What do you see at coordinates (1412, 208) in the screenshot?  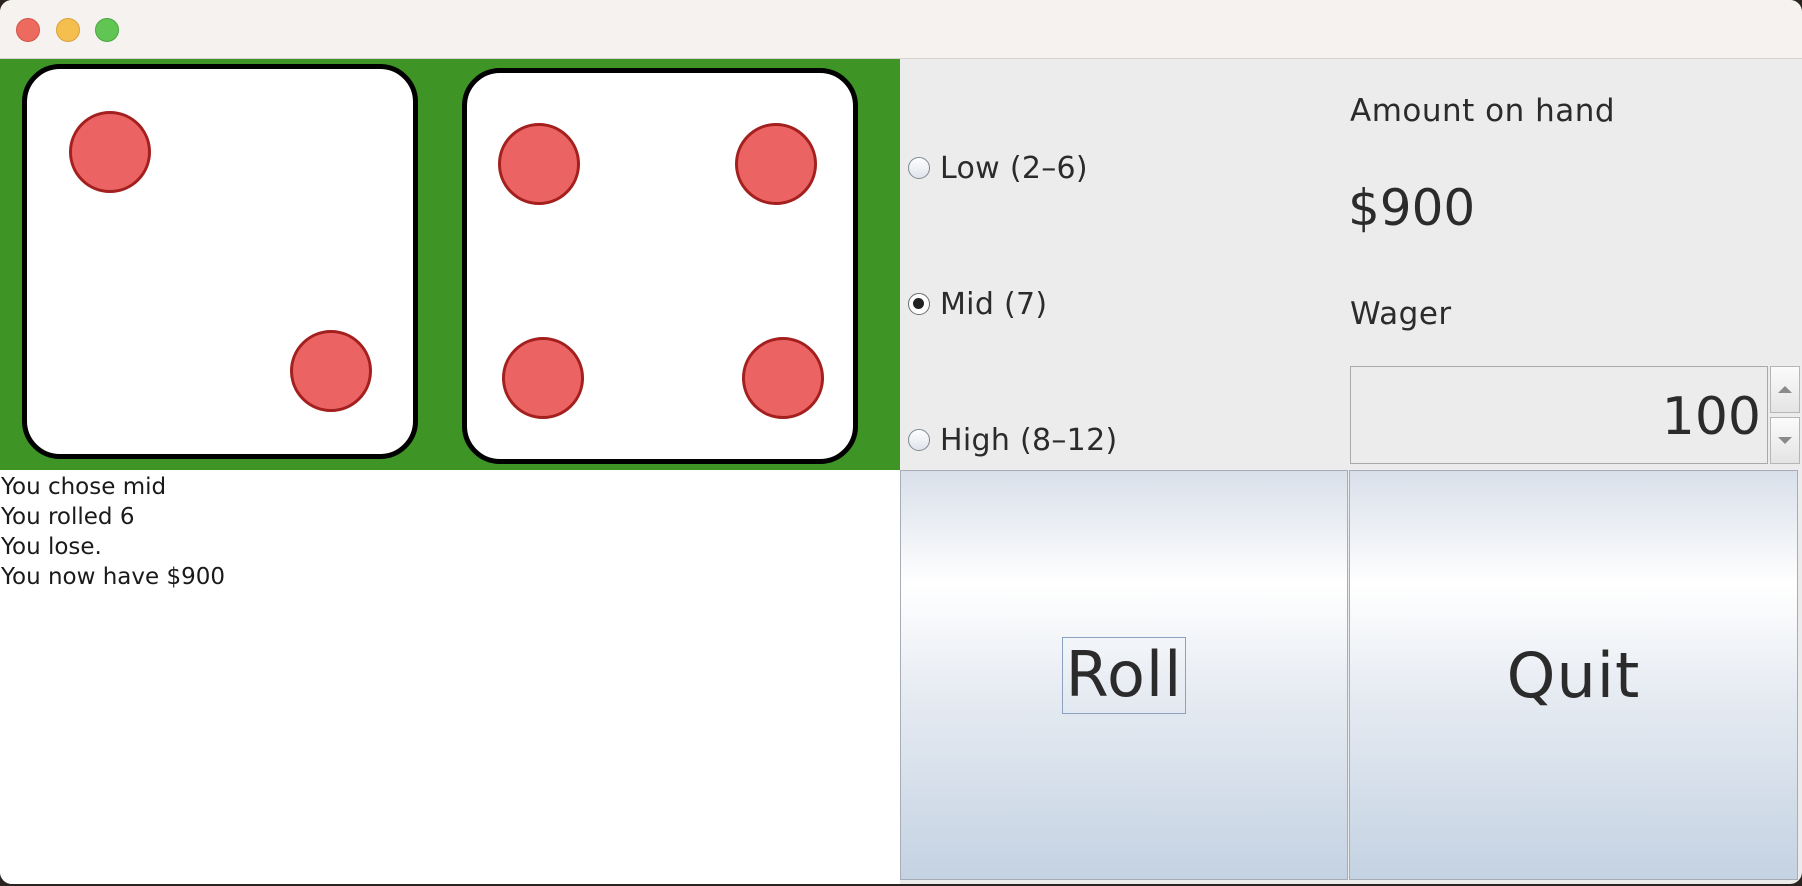 I see `amount-on-hand-value: $900` at bounding box center [1412, 208].